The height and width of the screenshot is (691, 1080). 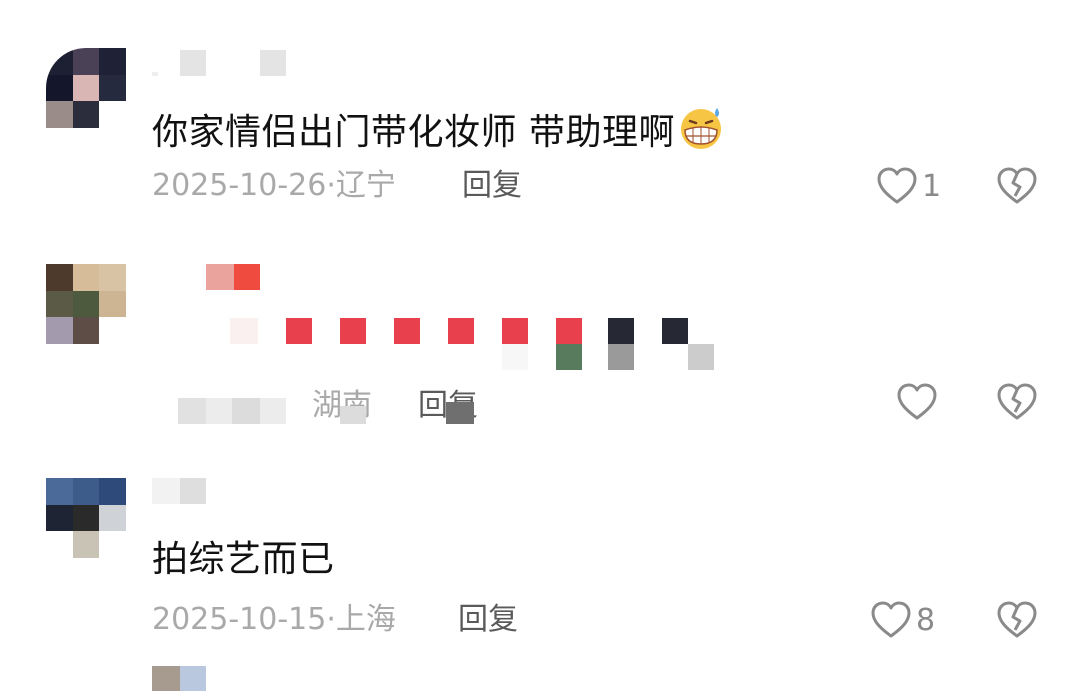 I want to click on comment-text: 你家情侣出门带化妆师 带助理啊, so click(x=438, y=129).